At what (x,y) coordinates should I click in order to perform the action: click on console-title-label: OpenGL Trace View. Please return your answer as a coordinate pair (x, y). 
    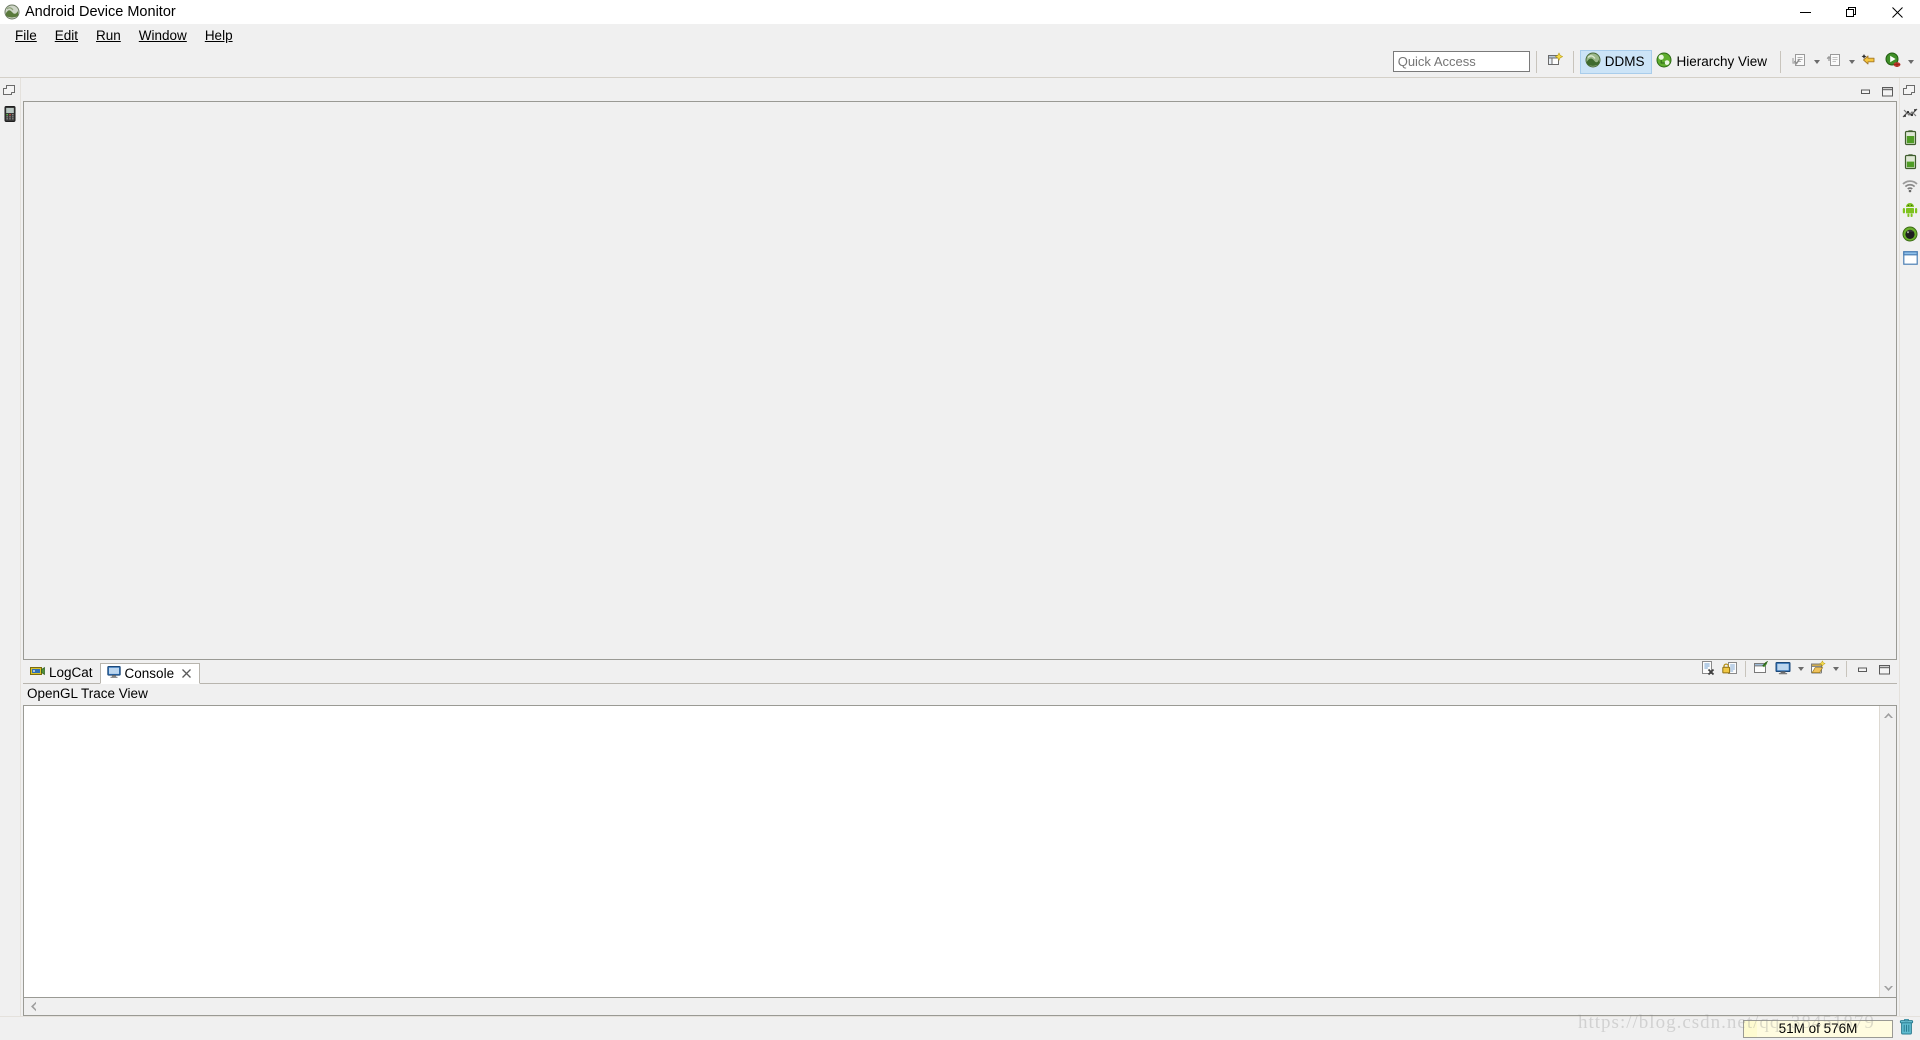
    Looking at the image, I should click on (960, 694).